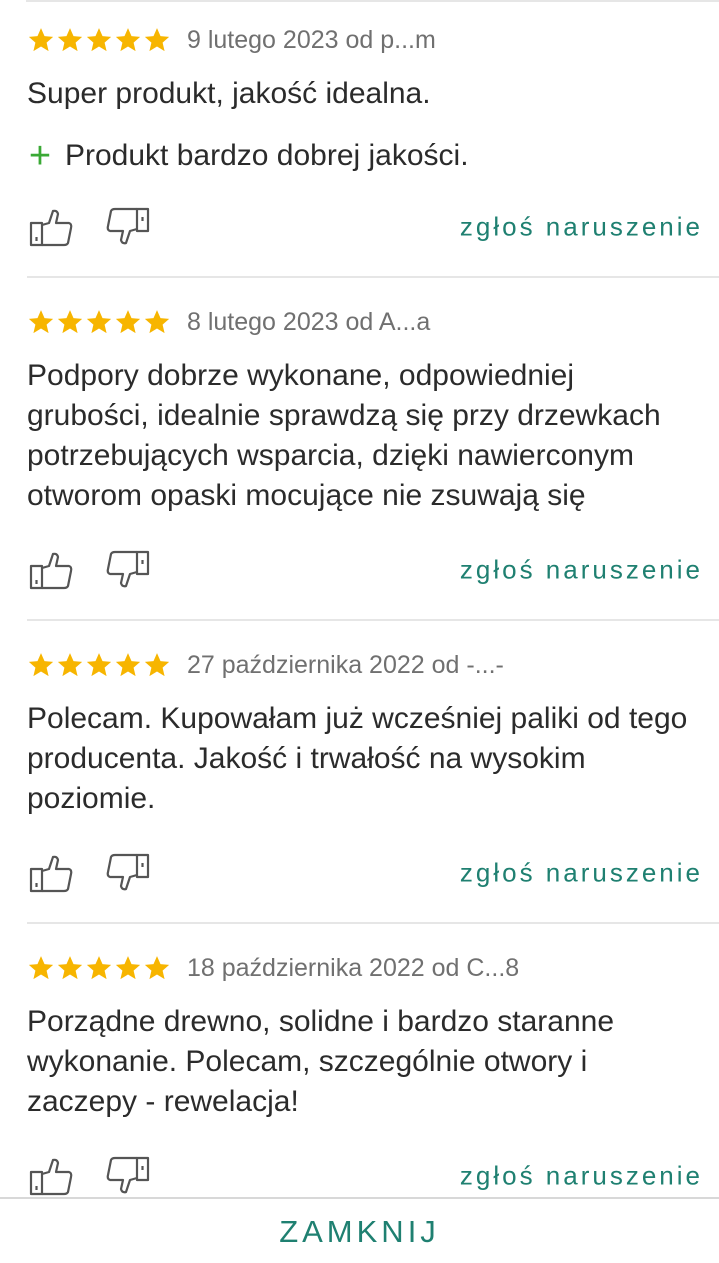 Image resolution: width=719 pixels, height=1263 pixels. I want to click on review-header: 18 października 2022 od C...8, so click(369, 968).